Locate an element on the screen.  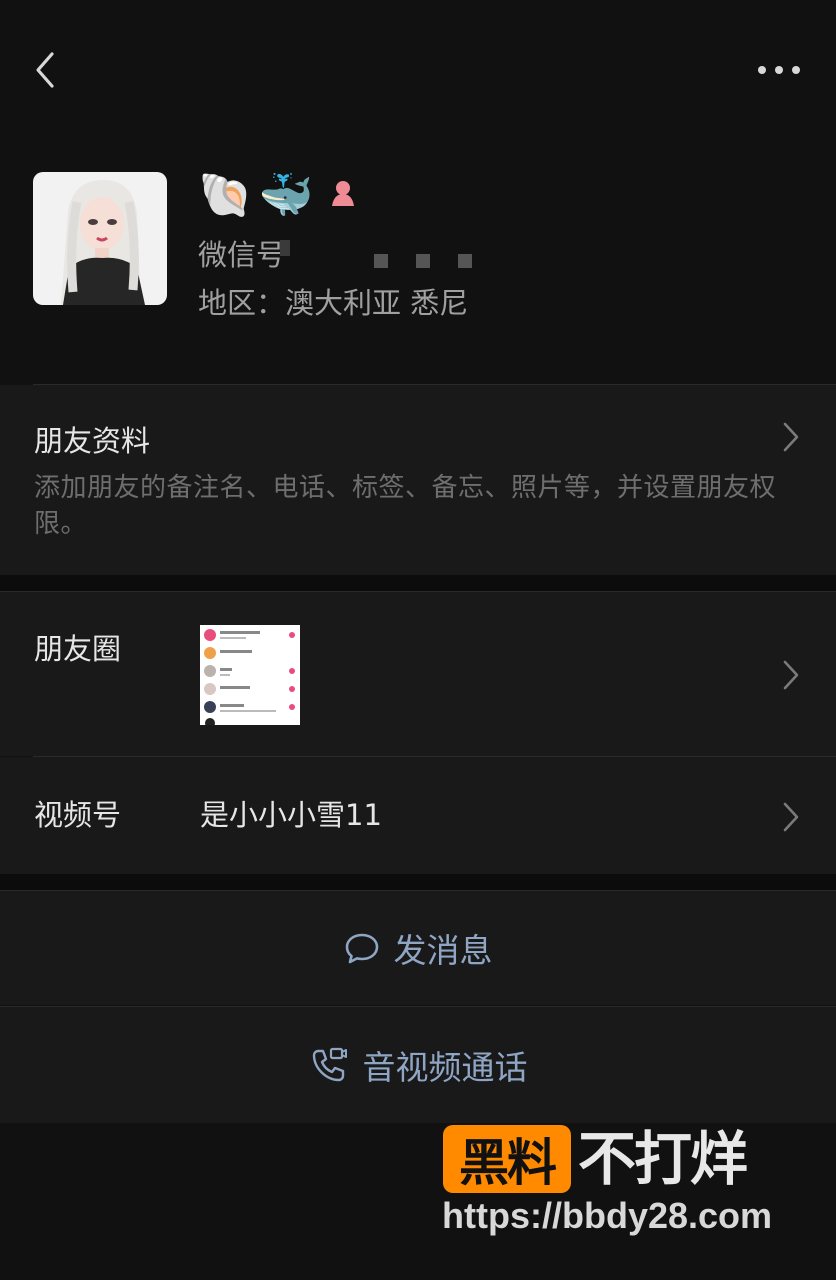
watermark: 黑料 不打烊 https://bbdy28.com is located at coordinates (620, 1185).